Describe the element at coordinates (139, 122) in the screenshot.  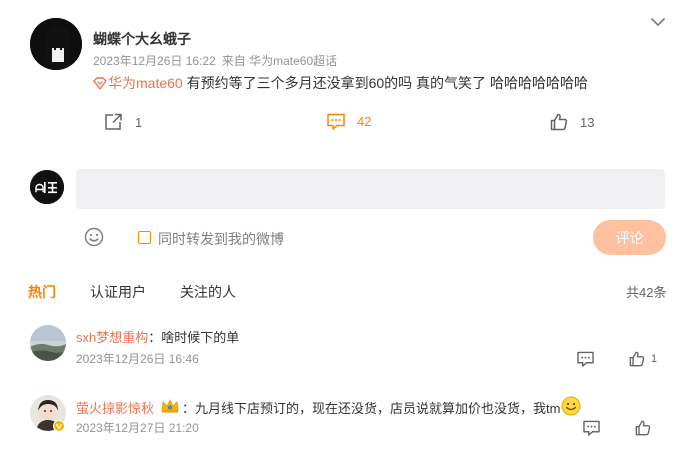
I see `repost-count: 1` at that location.